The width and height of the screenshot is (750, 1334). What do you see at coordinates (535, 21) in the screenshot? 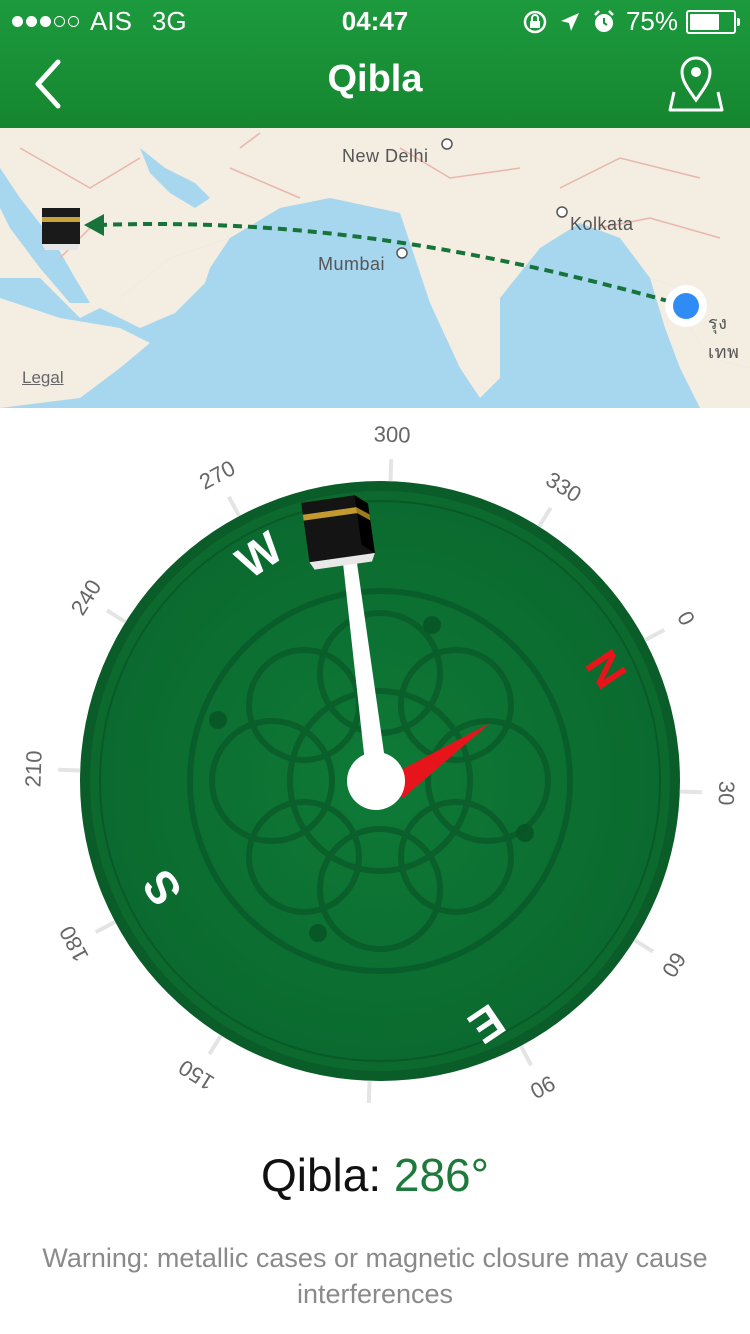
I see `rotation-lock-icon` at bounding box center [535, 21].